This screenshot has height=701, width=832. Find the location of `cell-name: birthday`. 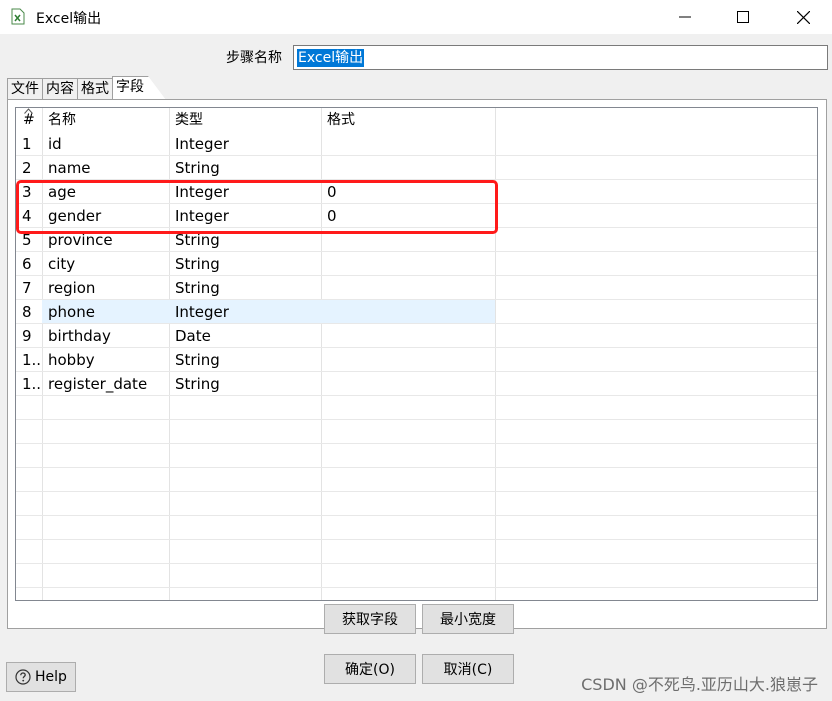

cell-name: birthday is located at coordinates (108, 336).